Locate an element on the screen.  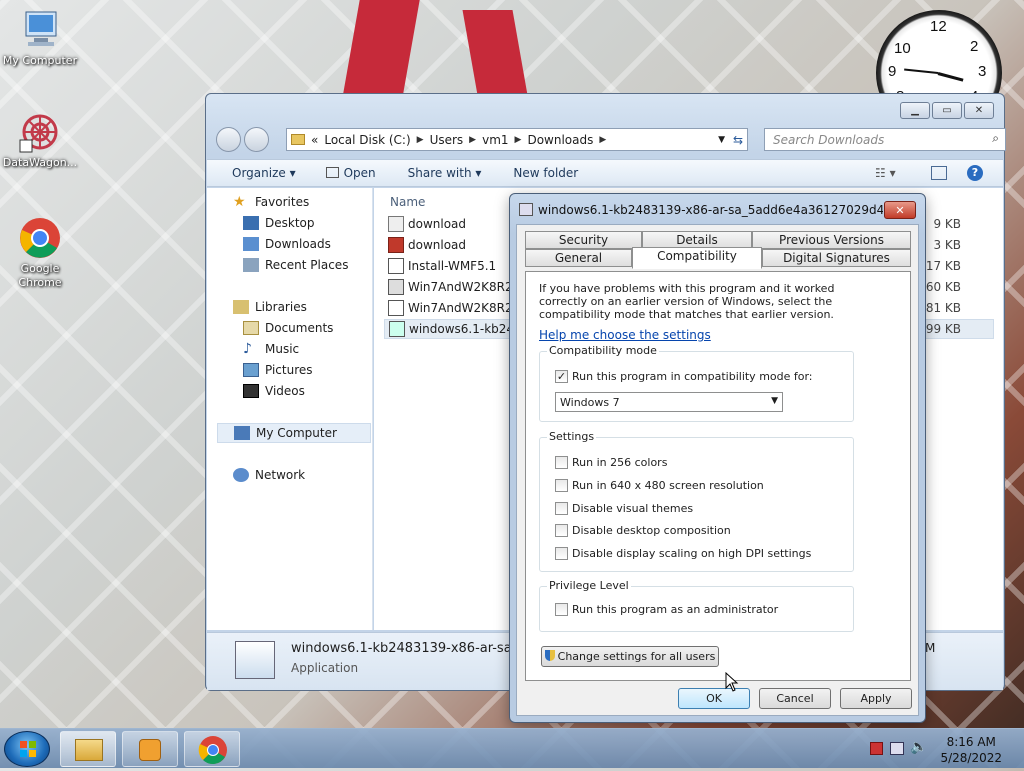
shield-icon is located at coordinates (549, 655).